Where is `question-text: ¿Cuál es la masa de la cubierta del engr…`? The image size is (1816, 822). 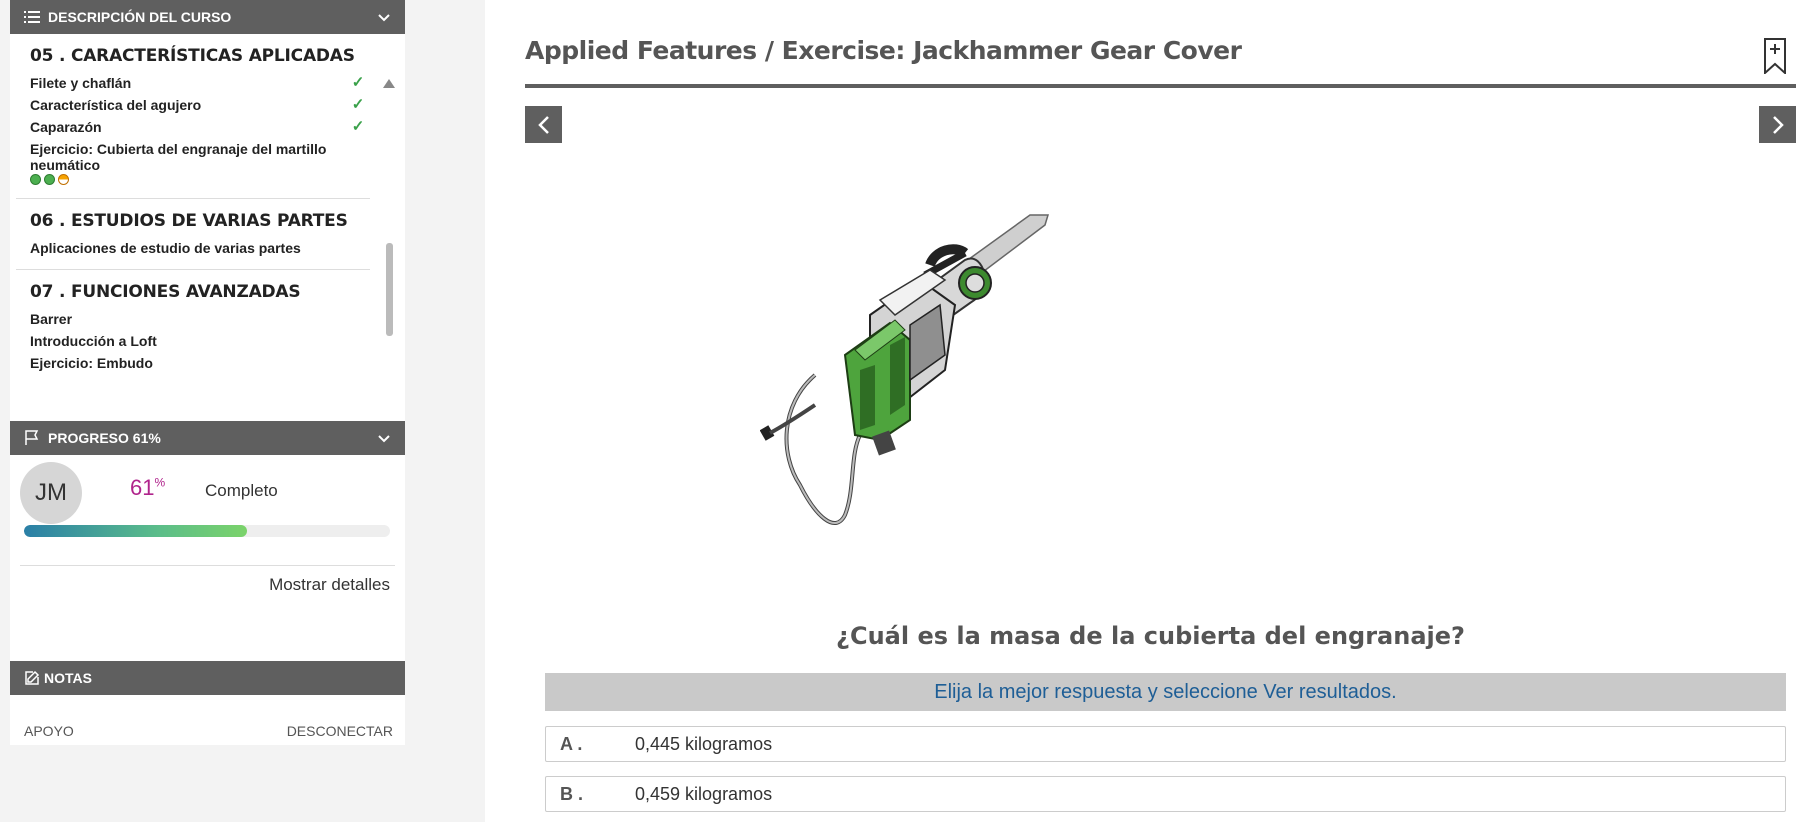 question-text: ¿Cuál es la masa de la cubierta del engr… is located at coordinates (1150, 636).